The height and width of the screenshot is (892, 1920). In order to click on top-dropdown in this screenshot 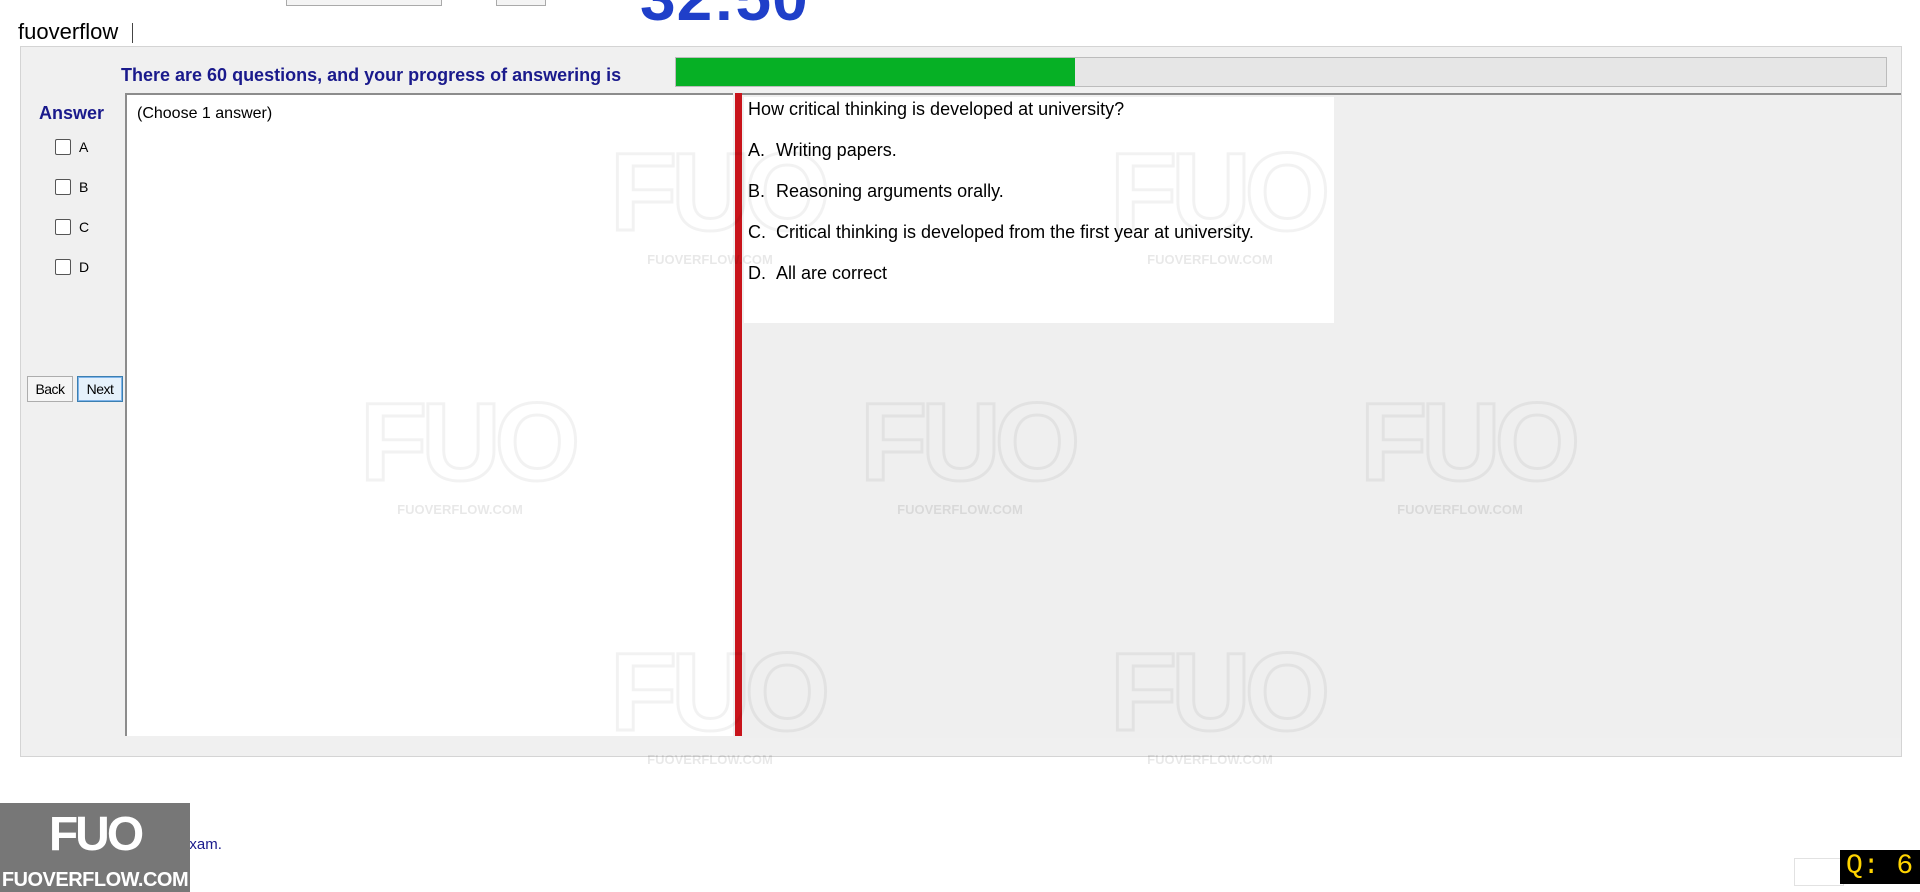, I will do `click(364, 3)`.